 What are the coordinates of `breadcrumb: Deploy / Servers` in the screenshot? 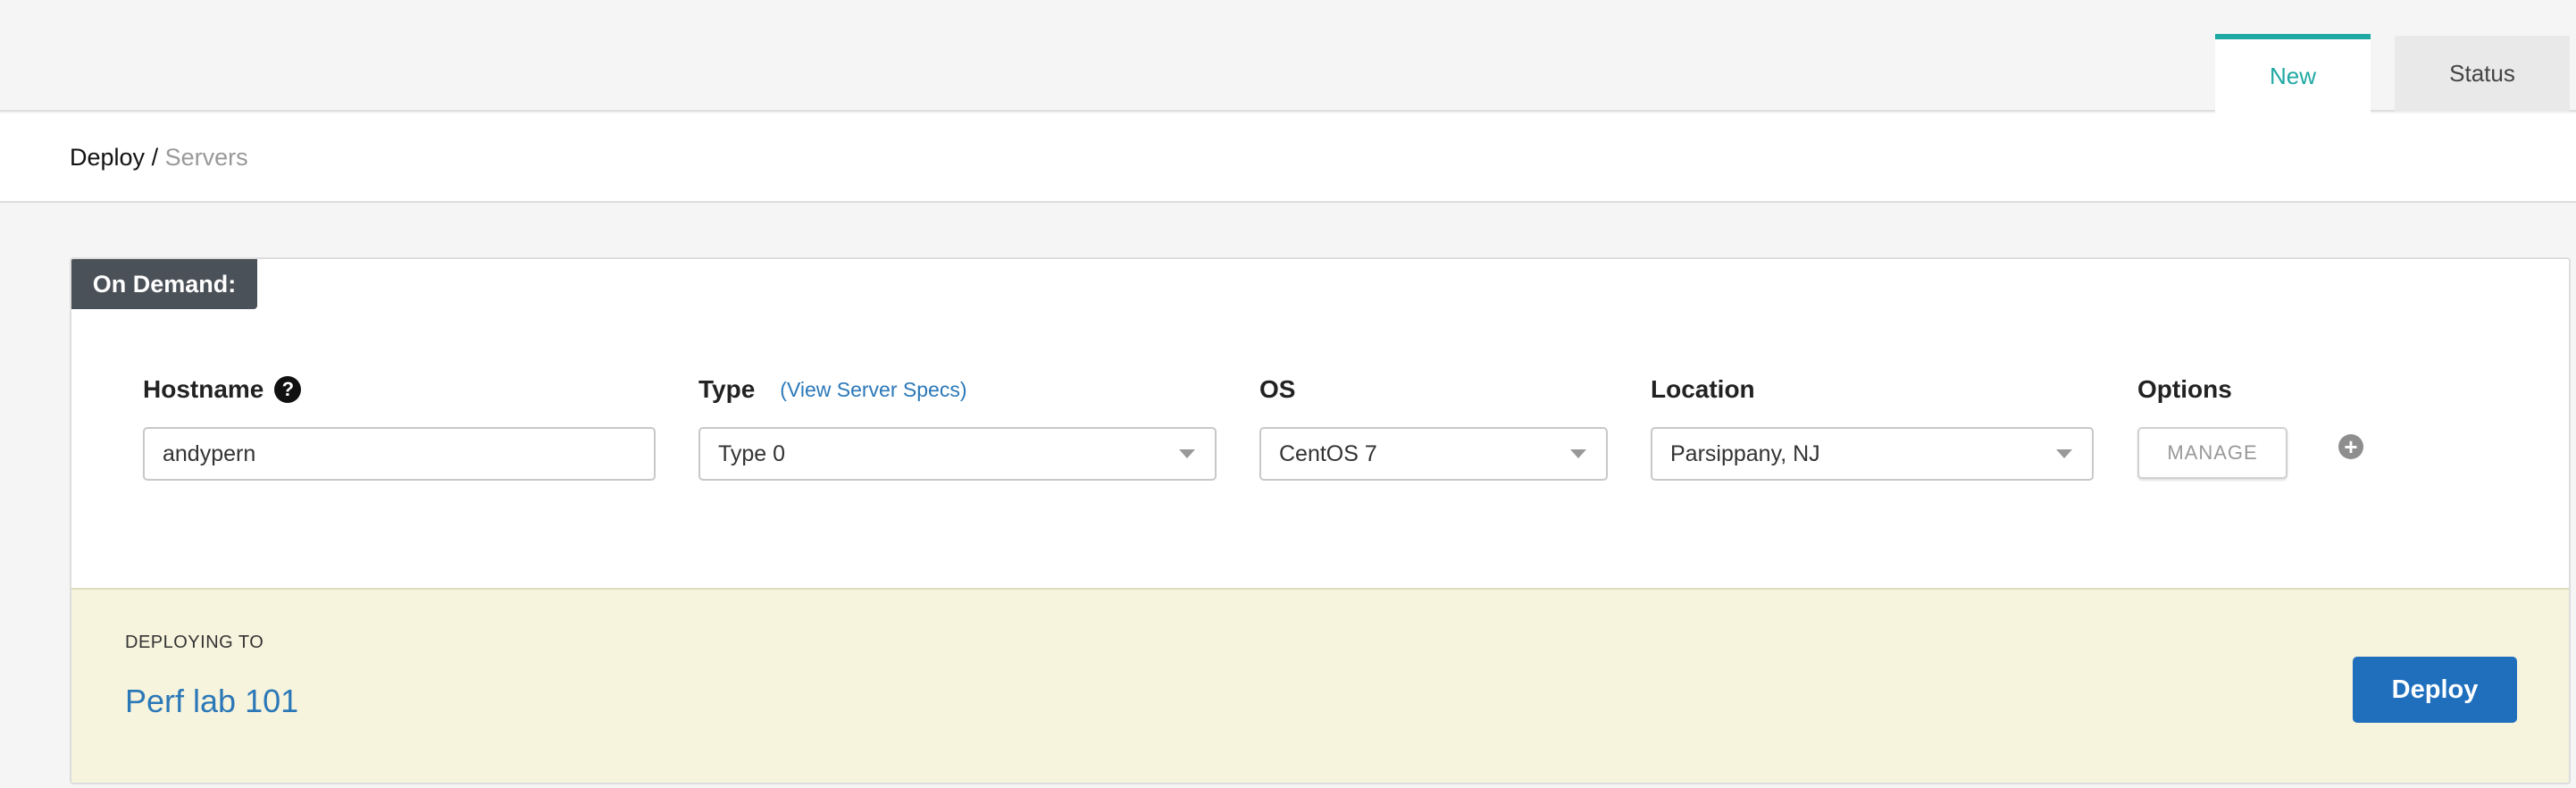 It's located at (159, 158).